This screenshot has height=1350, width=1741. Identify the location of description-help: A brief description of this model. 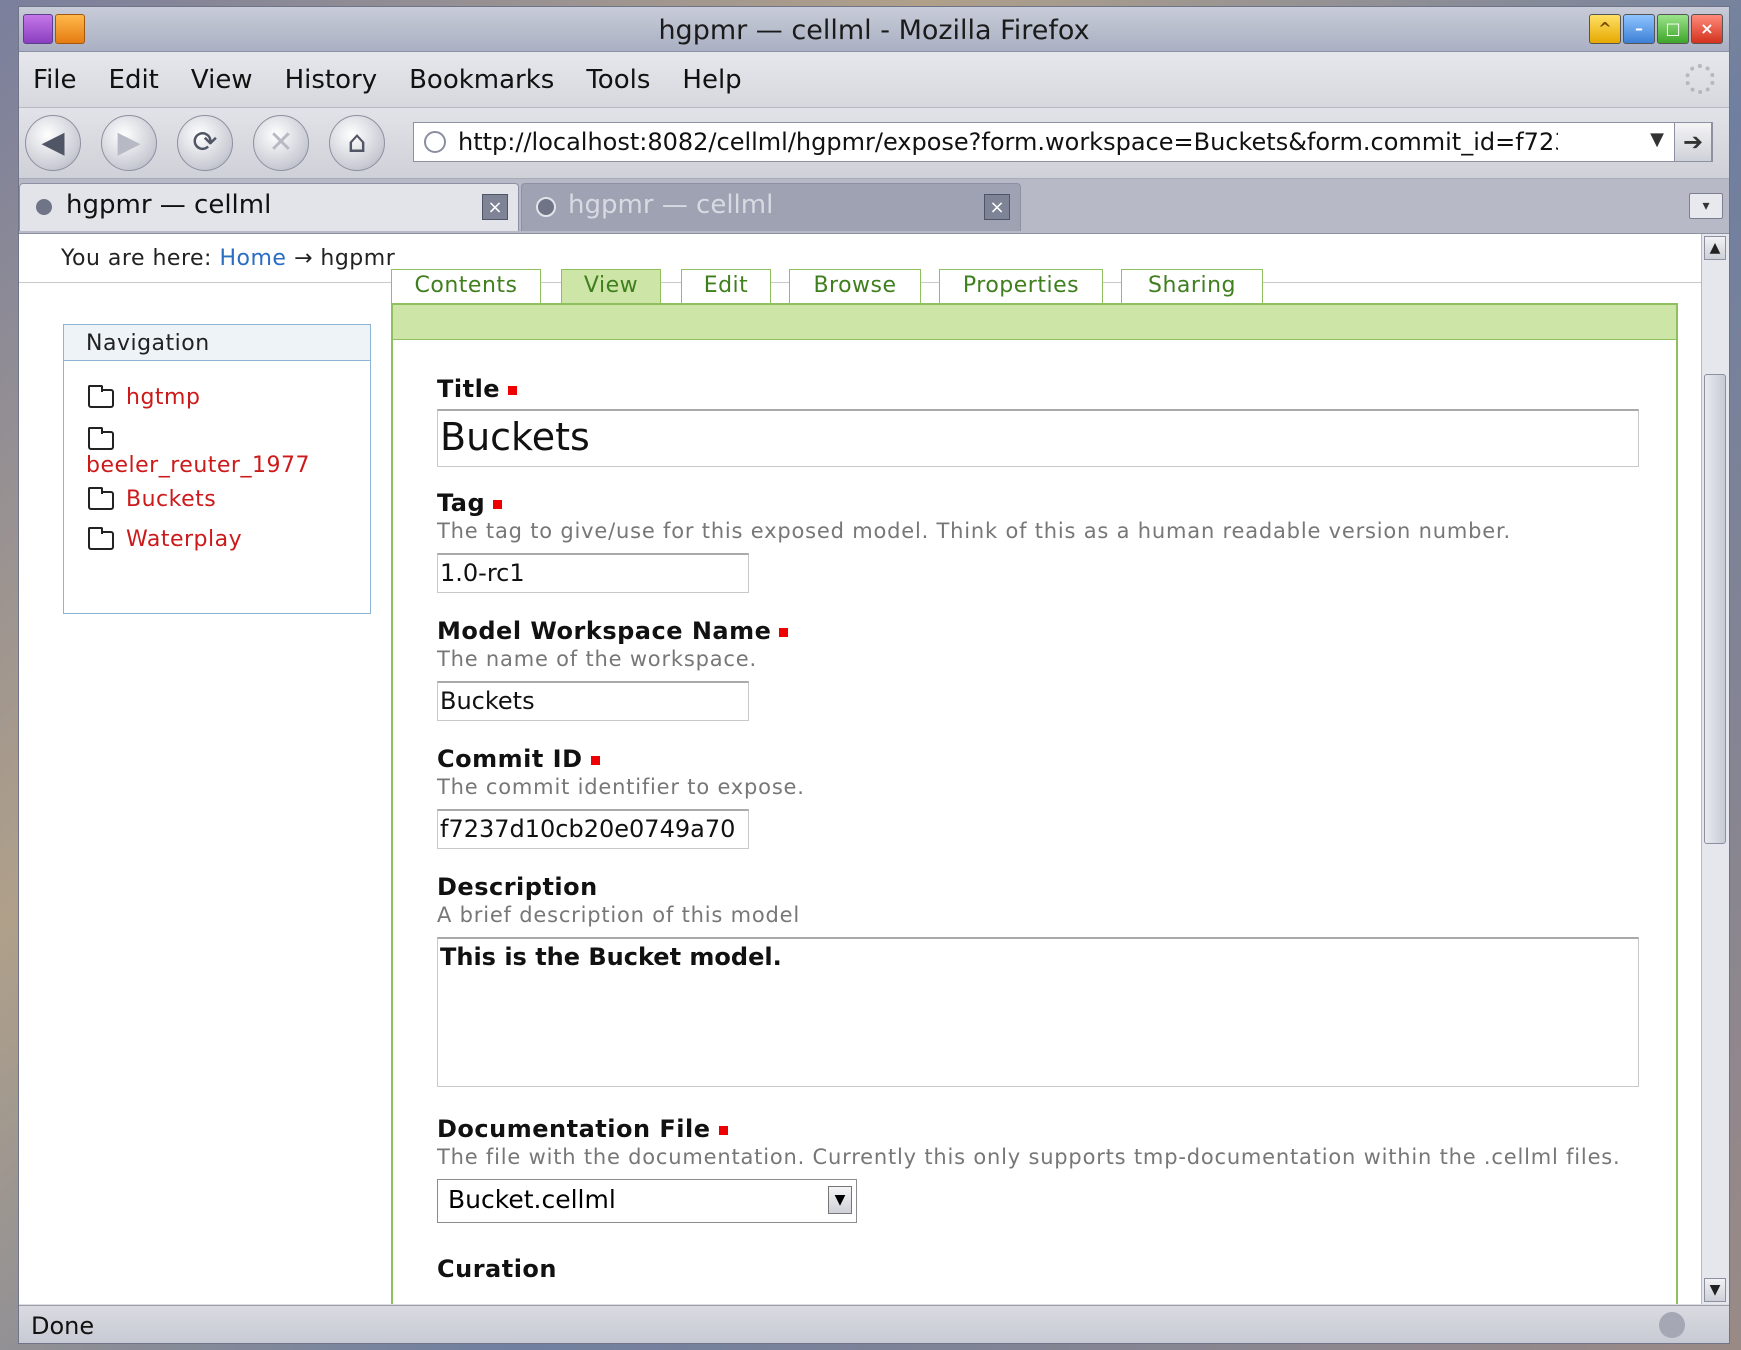
(618, 915).